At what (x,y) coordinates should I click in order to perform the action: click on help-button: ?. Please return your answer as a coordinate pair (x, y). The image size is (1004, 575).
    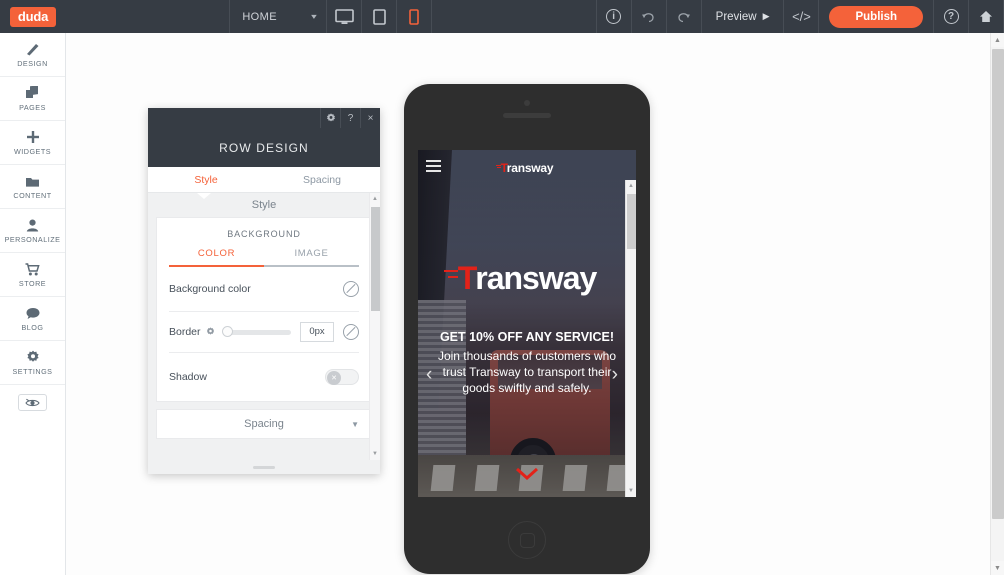
    Looking at the image, I should click on (951, 16).